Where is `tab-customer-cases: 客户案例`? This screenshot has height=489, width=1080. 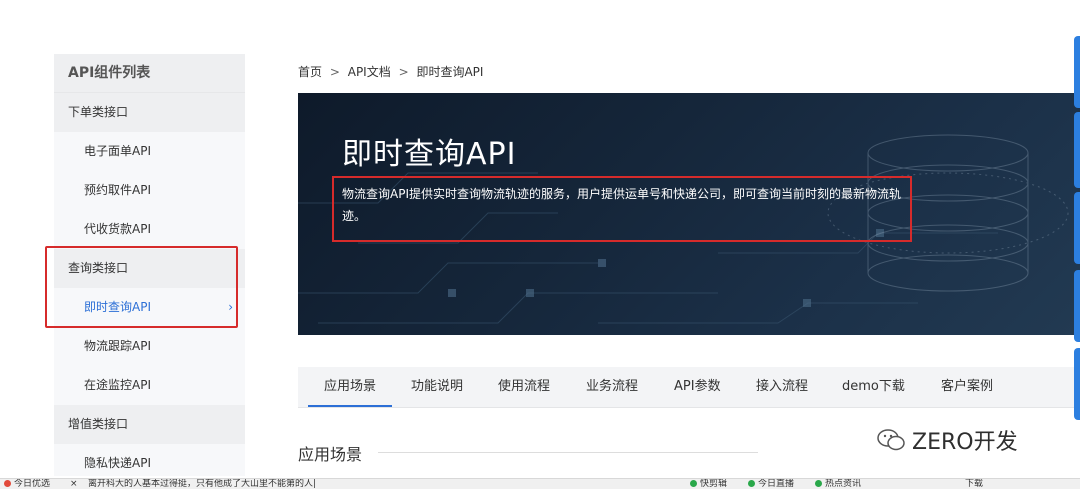 tab-customer-cases: 客户案例 is located at coordinates (967, 387).